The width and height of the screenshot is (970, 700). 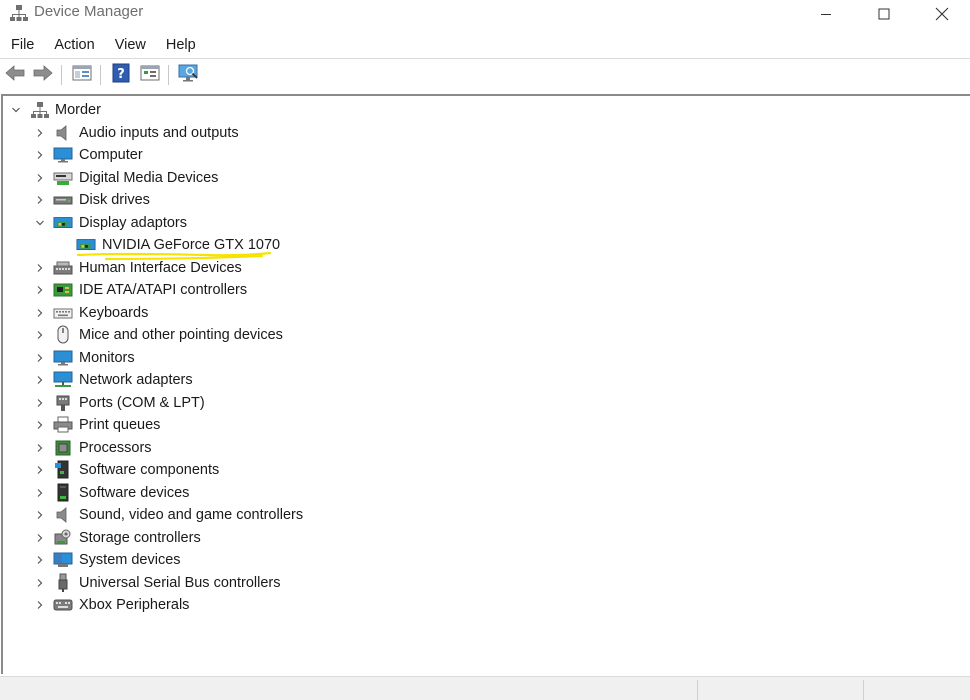 I want to click on maximize-button, so click(x=884, y=15).